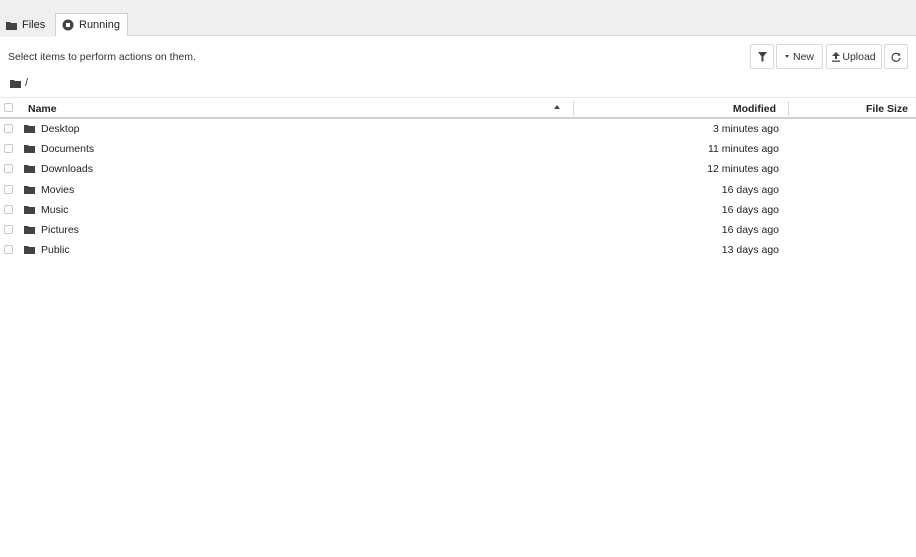  Describe the element at coordinates (458, 149) in the screenshot. I see `table-row: Documents 11 minutes ago` at that location.